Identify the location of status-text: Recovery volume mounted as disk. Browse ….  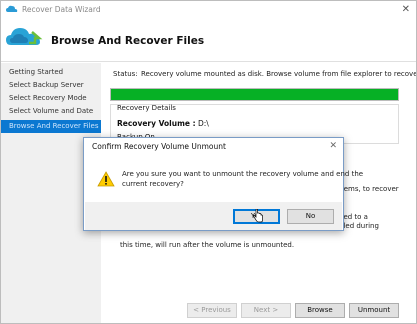
(279, 74).